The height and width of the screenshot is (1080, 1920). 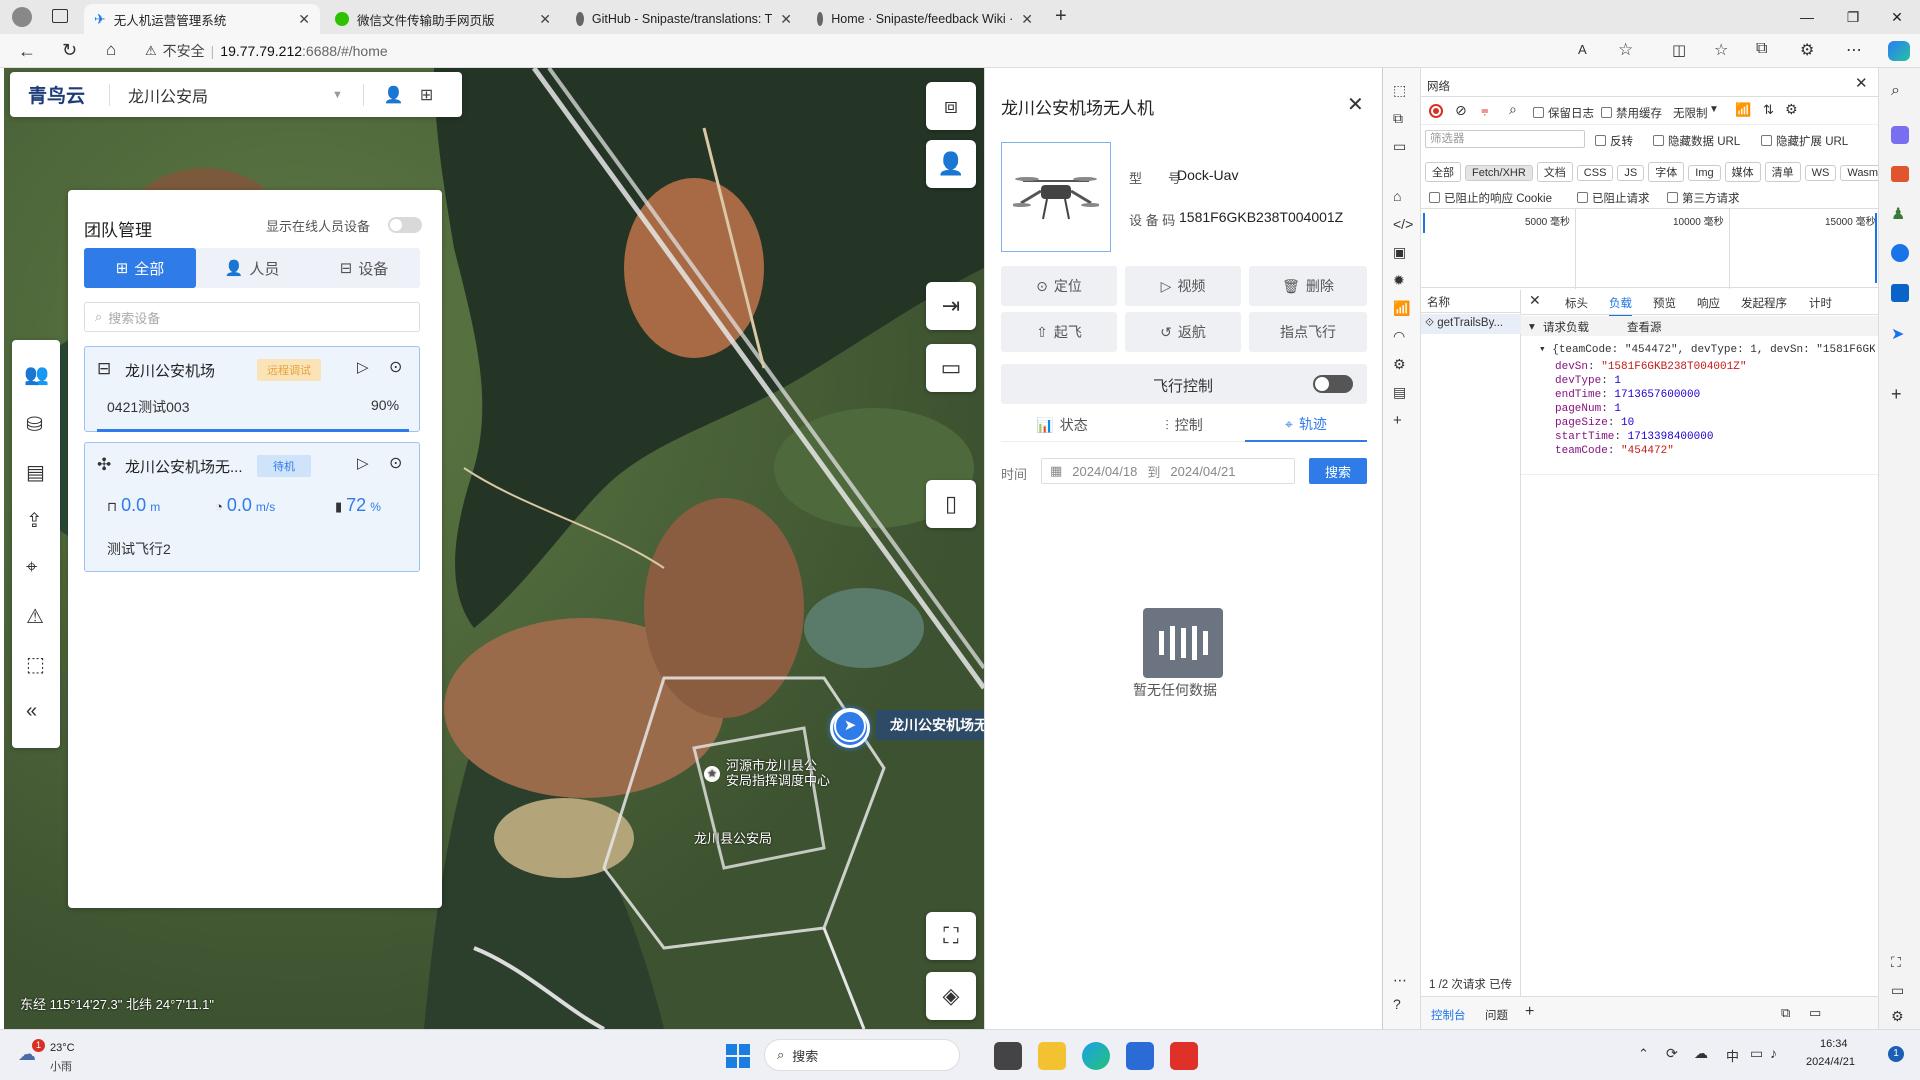 I want to click on team-icon: 👥, so click(x=36, y=374).